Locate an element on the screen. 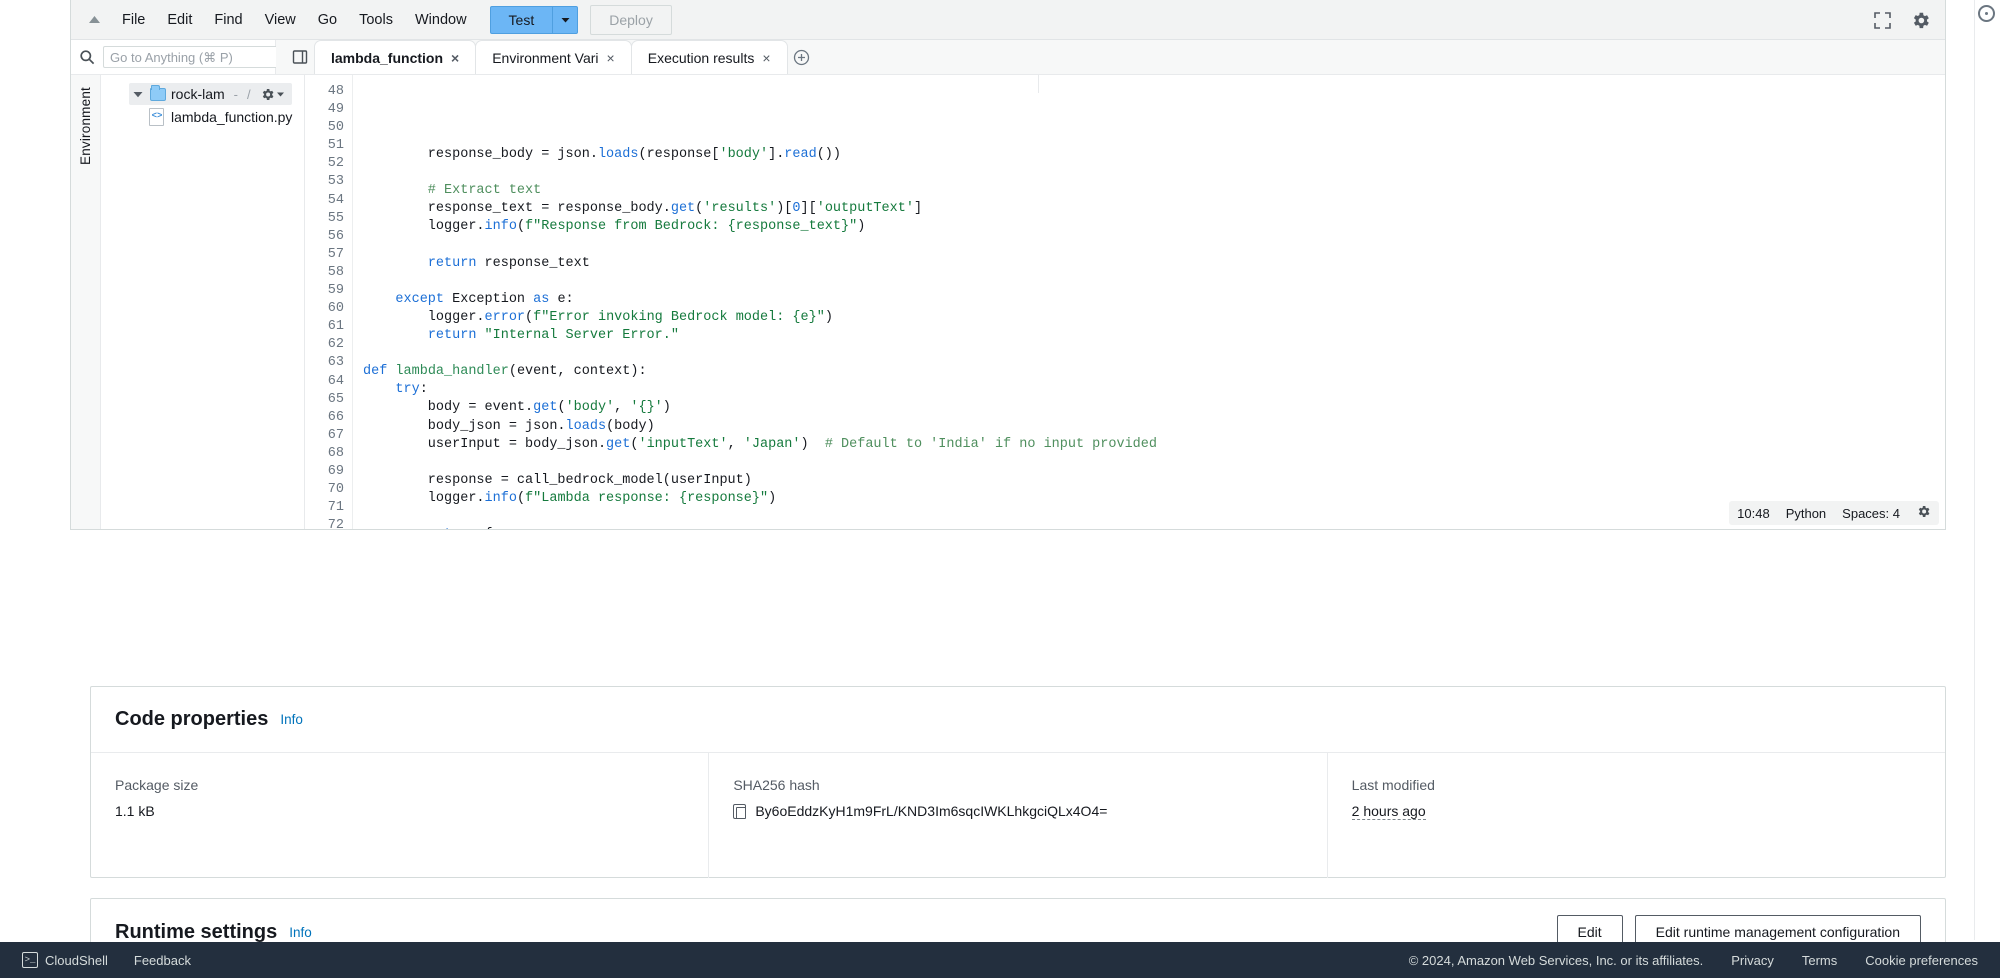  code-line: try: is located at coordinates (1154, 390).